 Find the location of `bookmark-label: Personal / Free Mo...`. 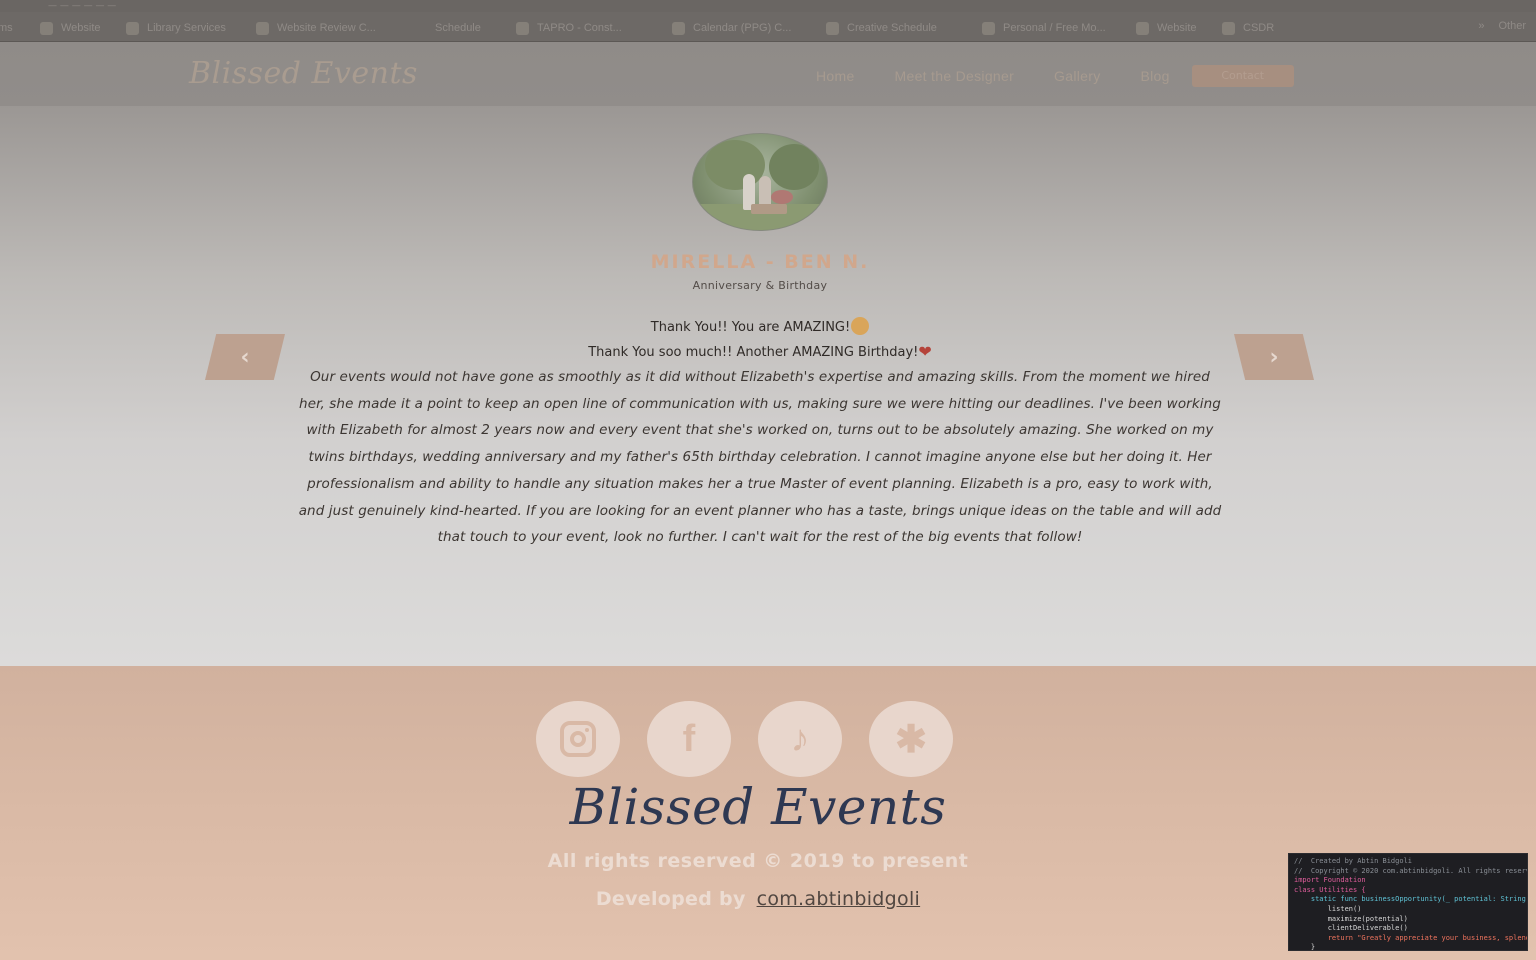

bookmark-label: Personal / Free Mo... is located at coordinates (1054, 28).